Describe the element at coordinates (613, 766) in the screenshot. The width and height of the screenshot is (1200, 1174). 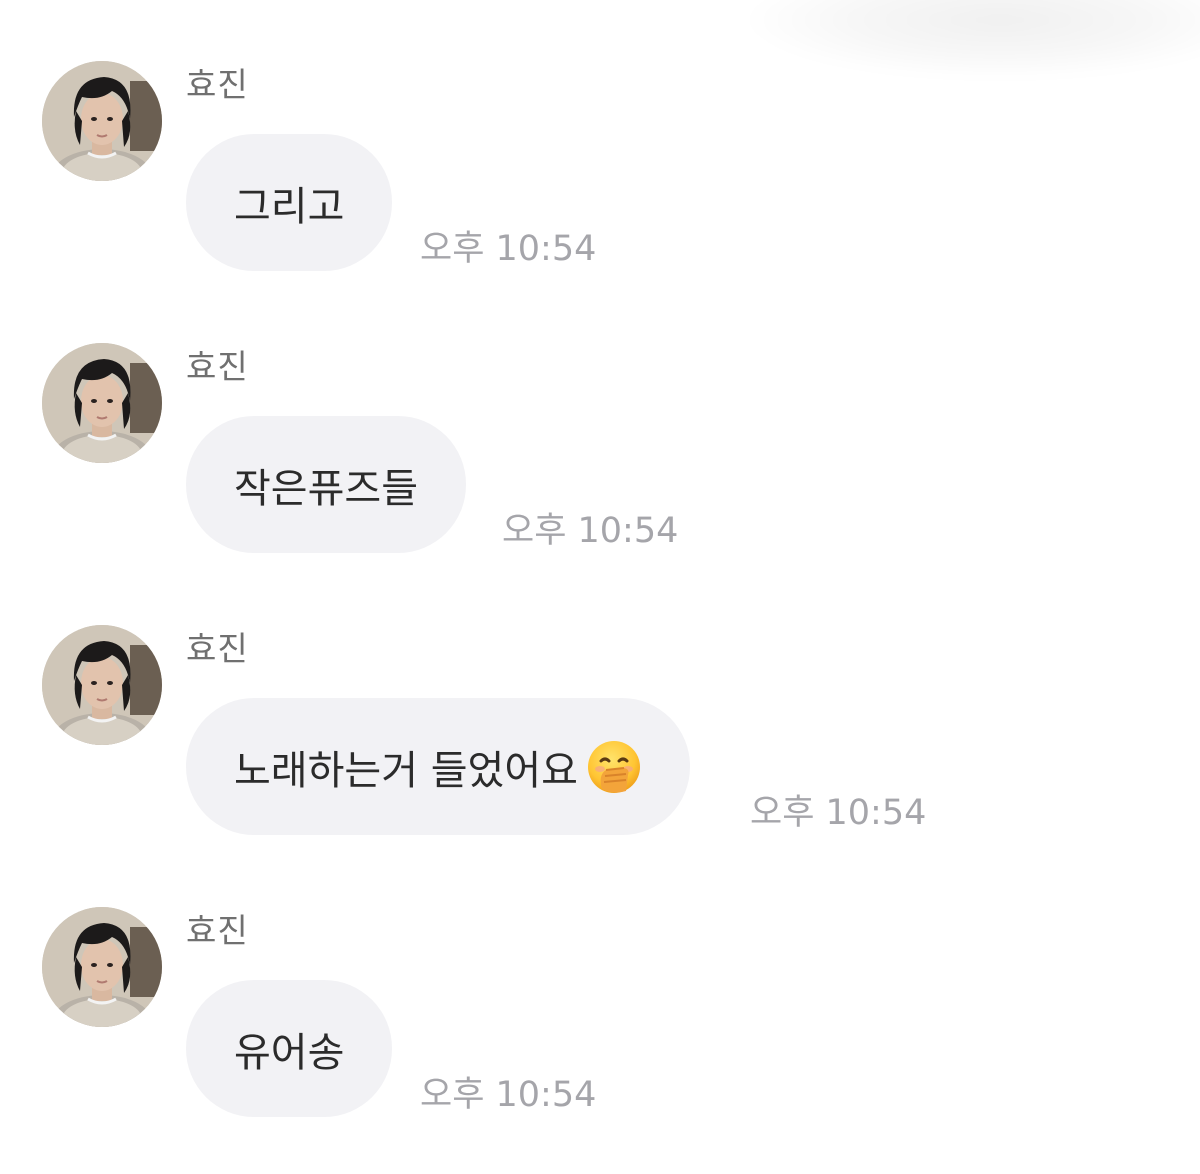
I see `hand-over-mouth-emoji-icon` at that location.